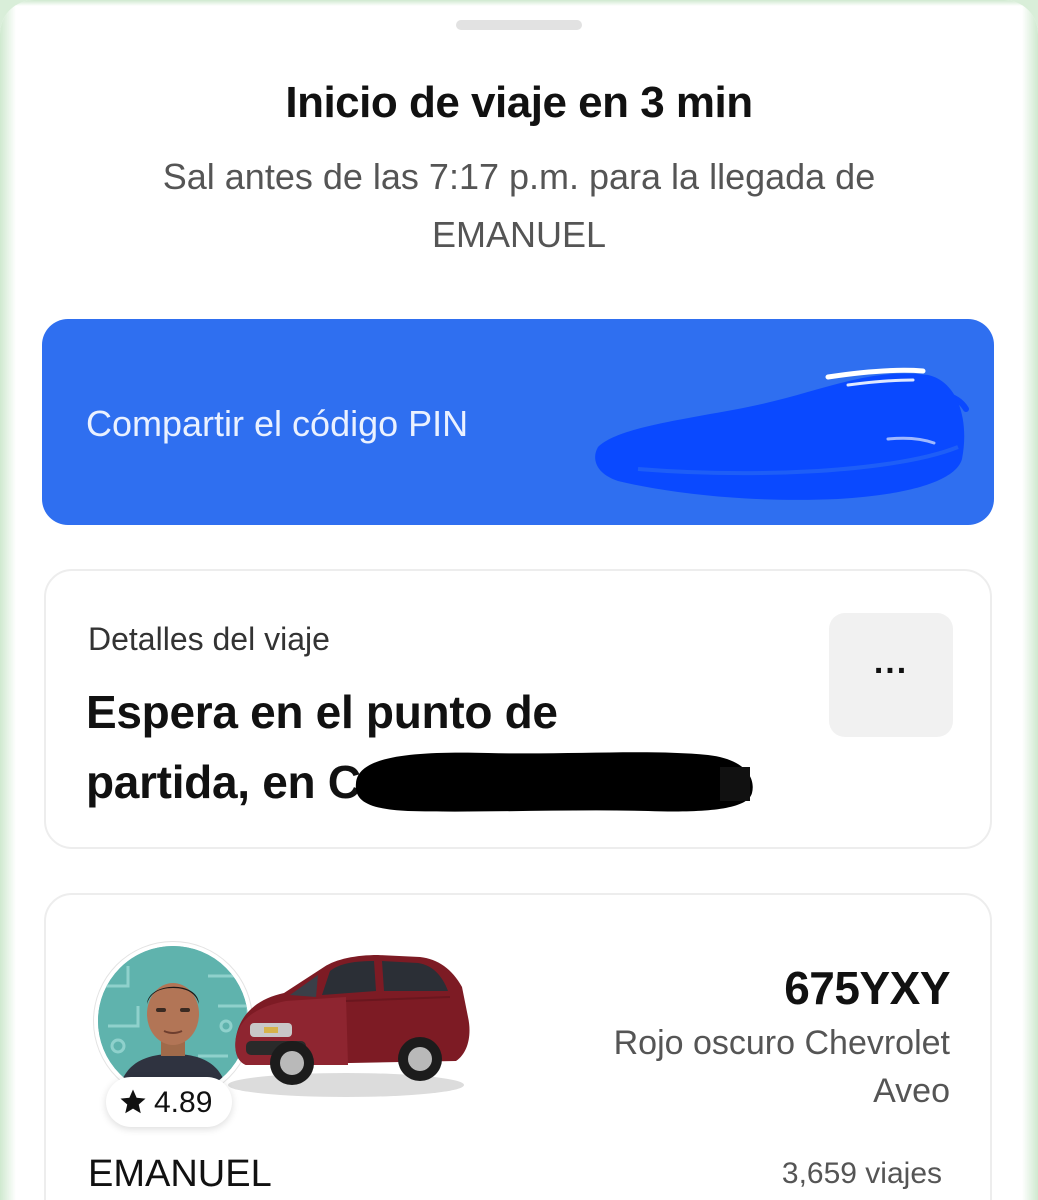 This screenshot has height=1200, width=1038. I want to click on vehicle-image, so click(341, 1015).